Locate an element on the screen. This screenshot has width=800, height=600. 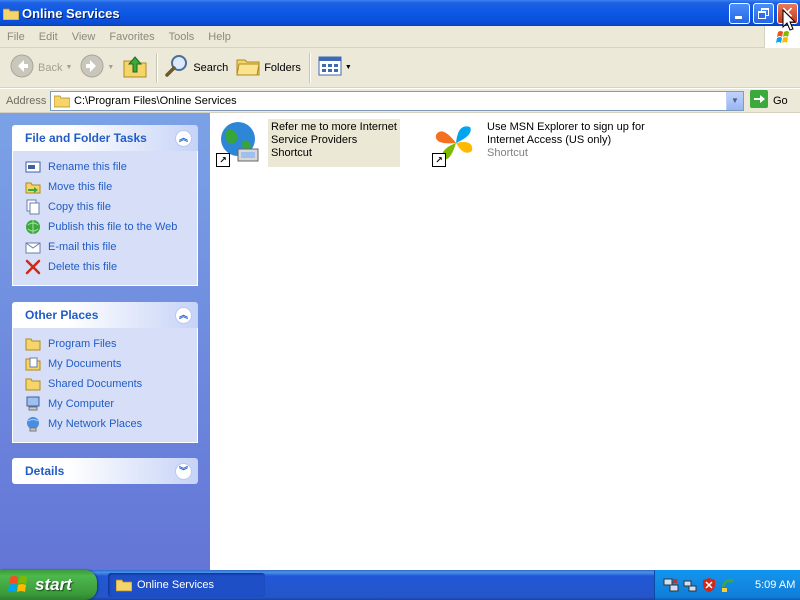
task-label: Move this file is located at coordinates (80, 187).